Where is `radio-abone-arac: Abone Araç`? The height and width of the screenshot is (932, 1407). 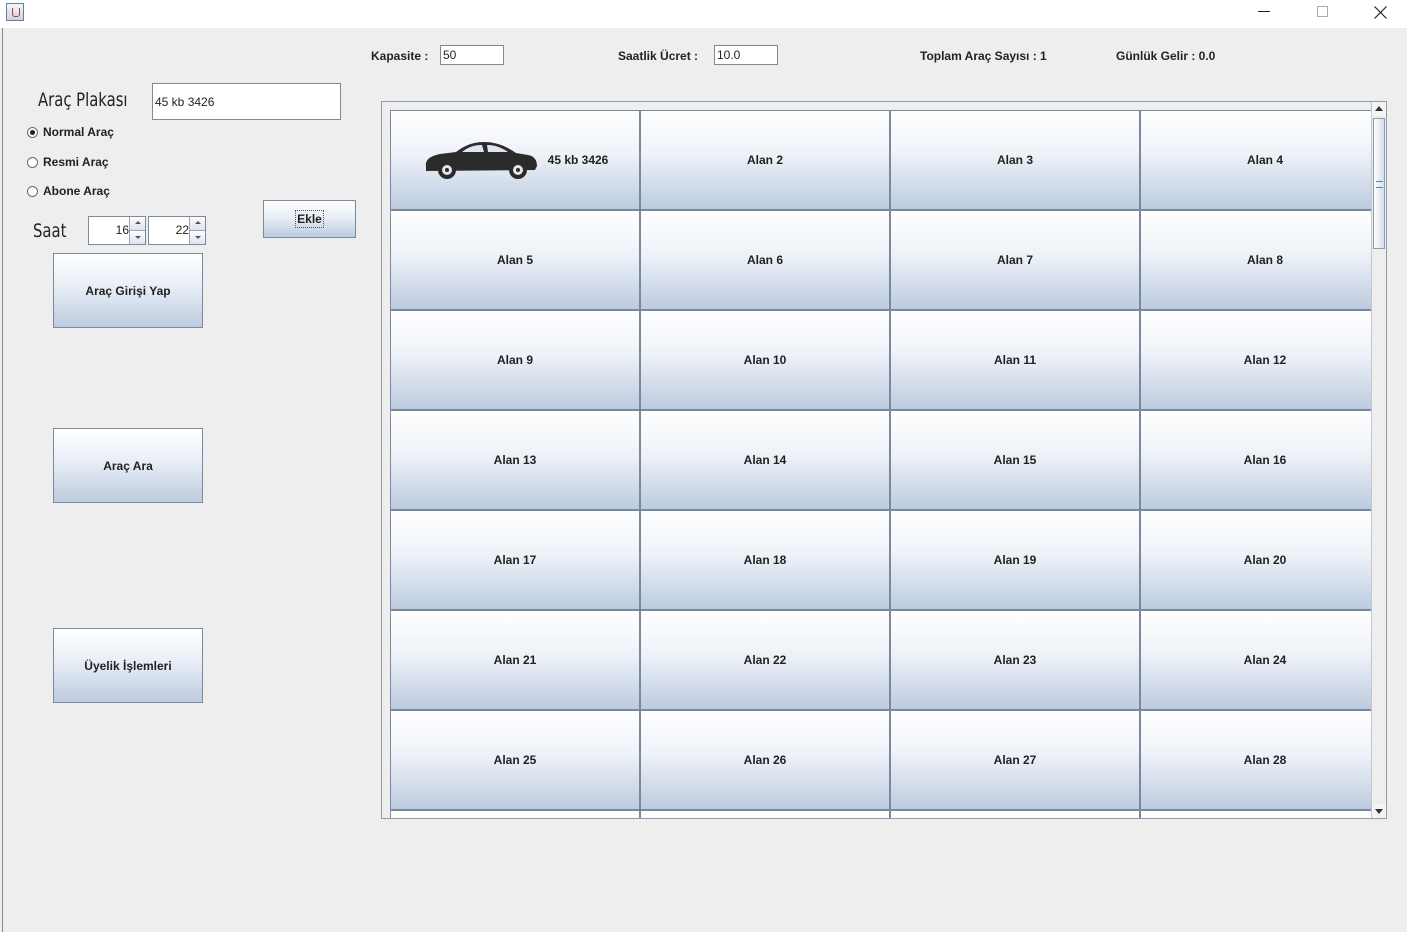 radio-abone-arac: Abone Araç is located at coordinates (68, 191).